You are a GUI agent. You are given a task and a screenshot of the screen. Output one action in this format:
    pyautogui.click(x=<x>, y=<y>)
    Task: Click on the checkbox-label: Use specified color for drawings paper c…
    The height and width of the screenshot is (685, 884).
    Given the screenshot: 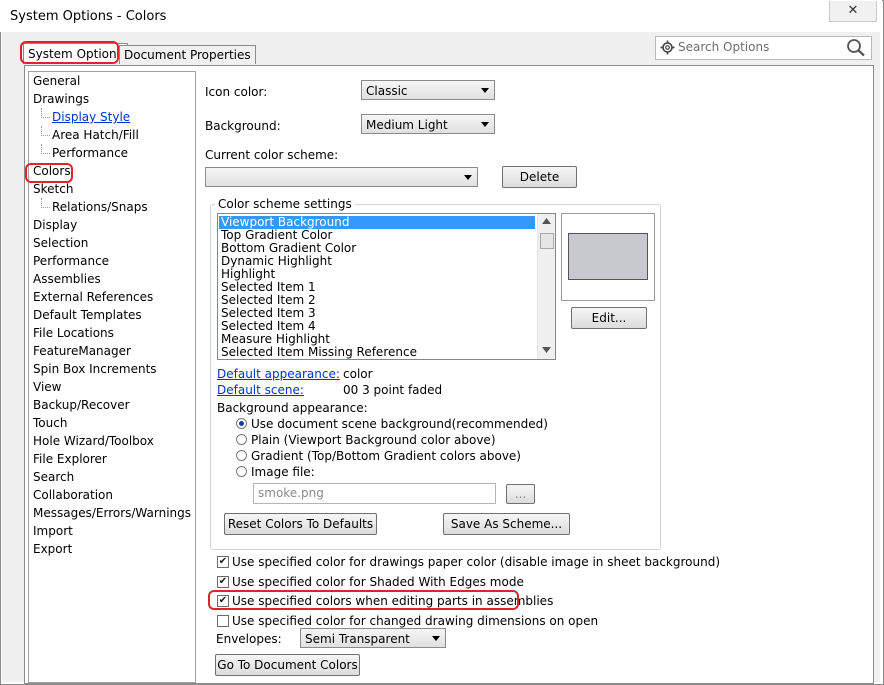 What is the action you would take?
    pyautogui.click(x=476, y=562)
    